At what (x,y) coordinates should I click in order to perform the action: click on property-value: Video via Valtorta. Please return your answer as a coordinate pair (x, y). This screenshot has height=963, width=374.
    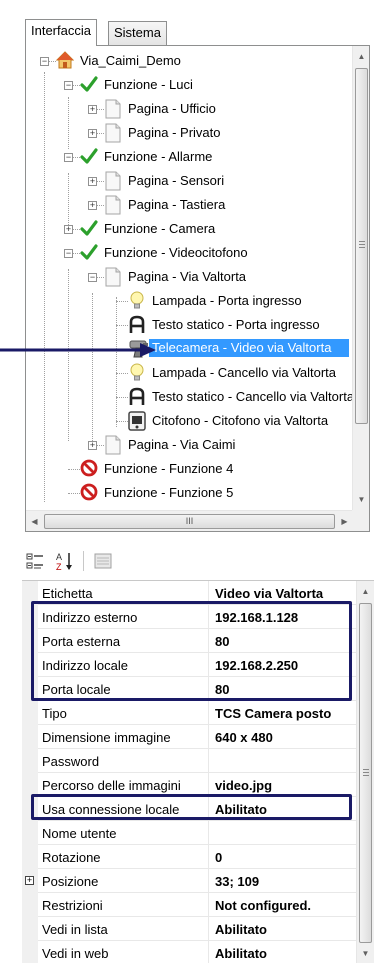
    Looking at the image, I should click on (285, 593).